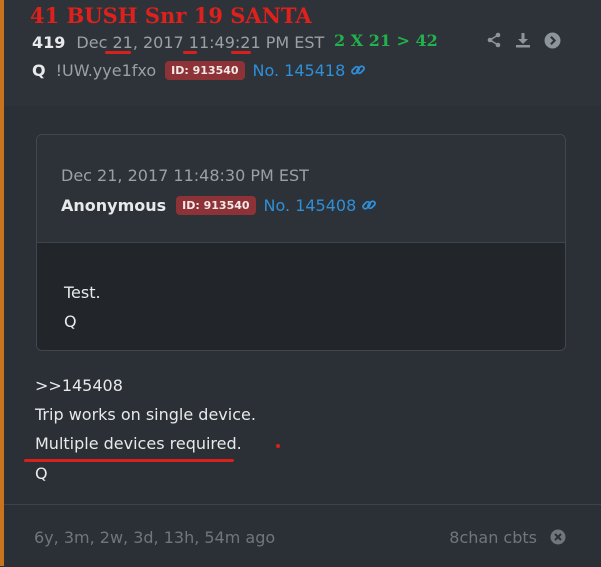 This screenshot has width=601, height=567. Describe the element at coordinates (79, 385) in the screenshot. I see `reply-link: >>145408` at that location.